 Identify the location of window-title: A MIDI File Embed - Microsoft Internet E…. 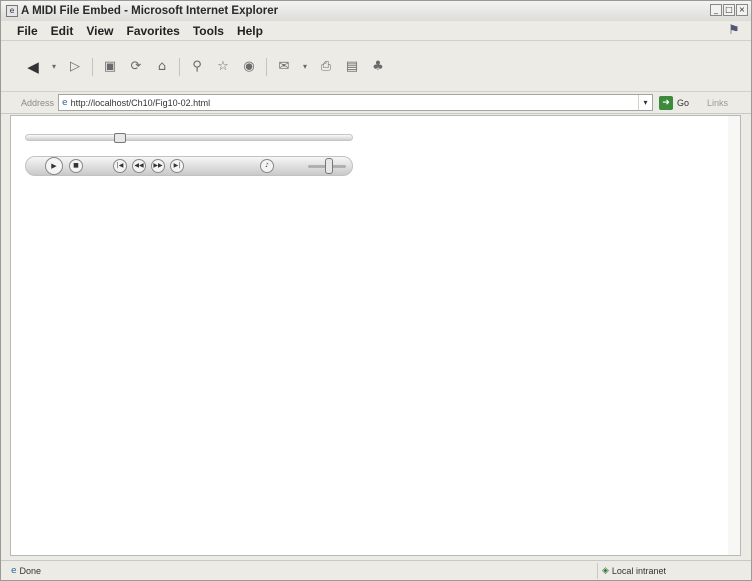
(150, 11).